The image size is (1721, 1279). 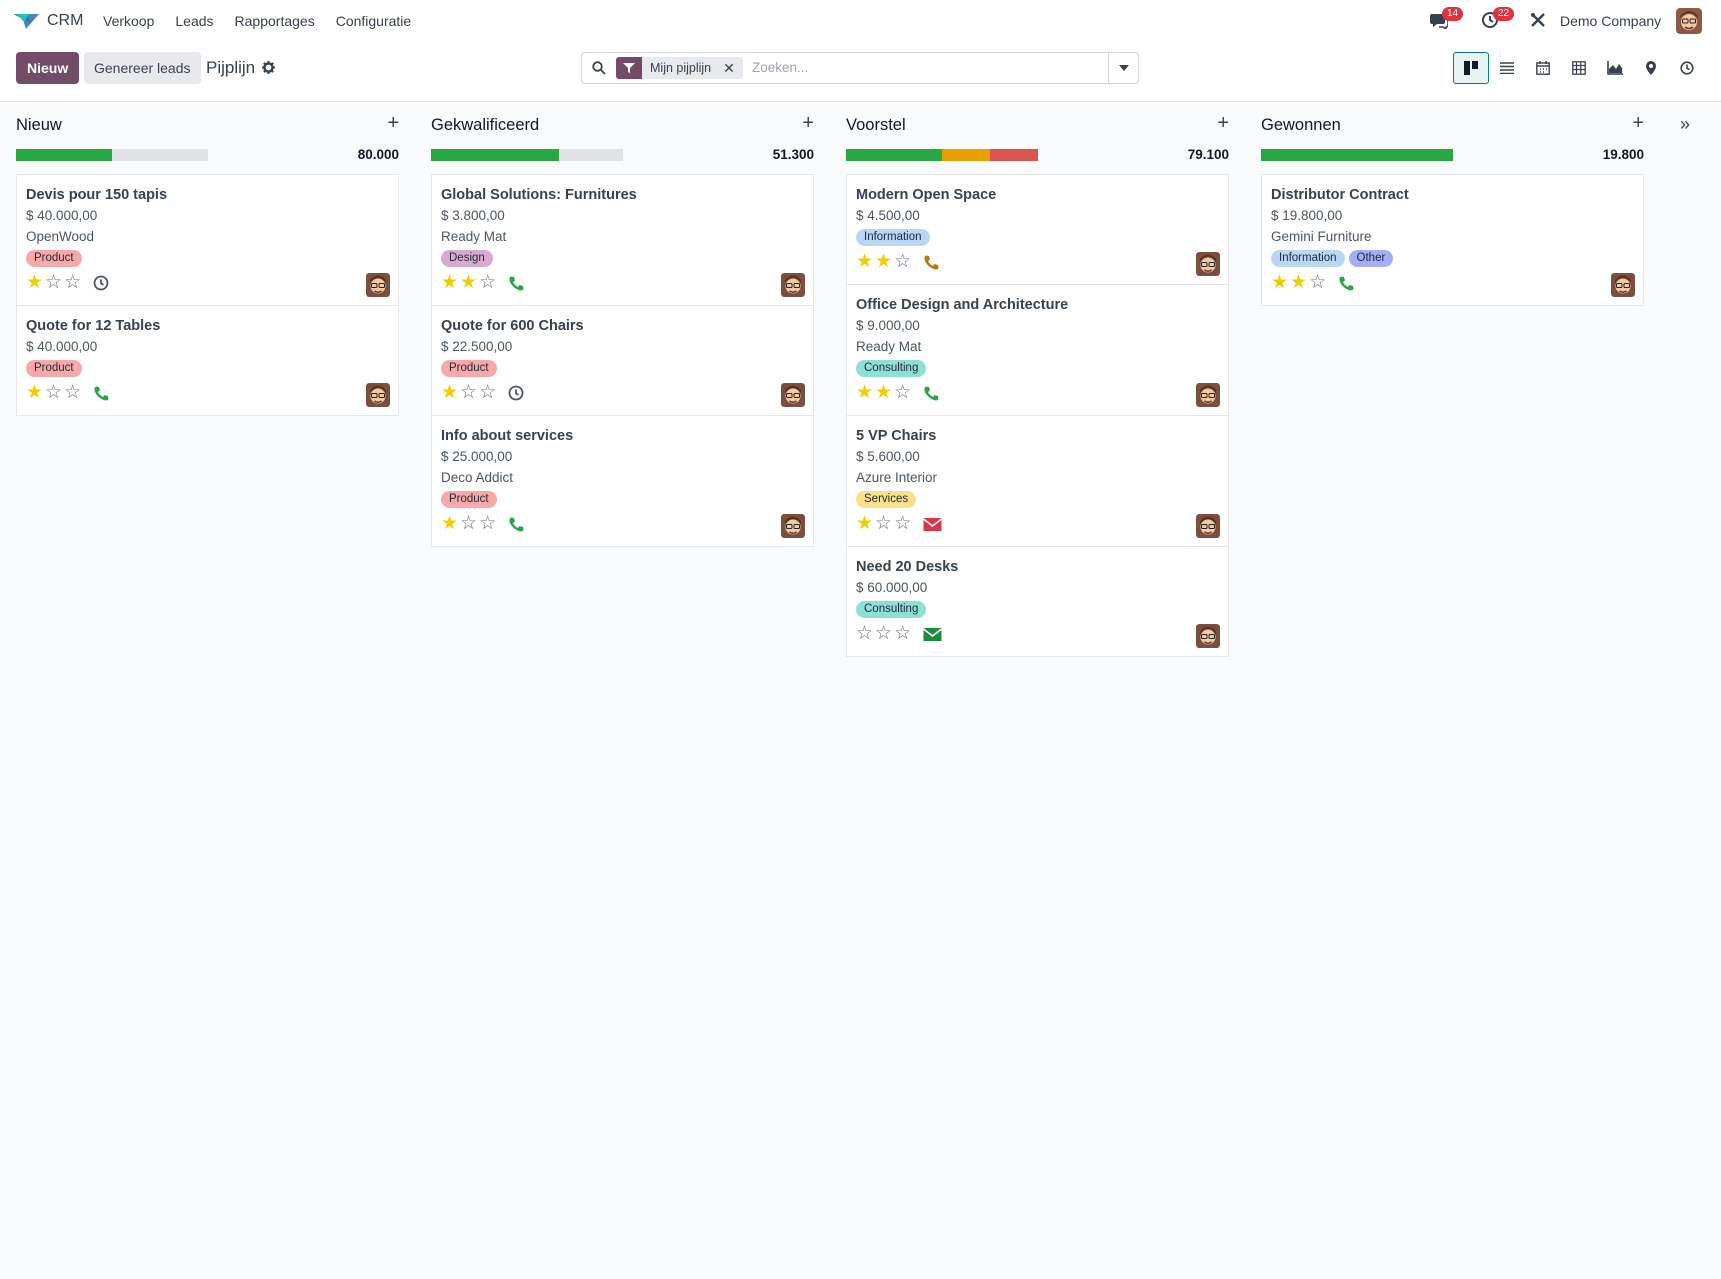 What do you see at coordinates (1685, 124) in the screenshot?
I see `fold-columns-icon: »` at bounding box center [1685, 124].